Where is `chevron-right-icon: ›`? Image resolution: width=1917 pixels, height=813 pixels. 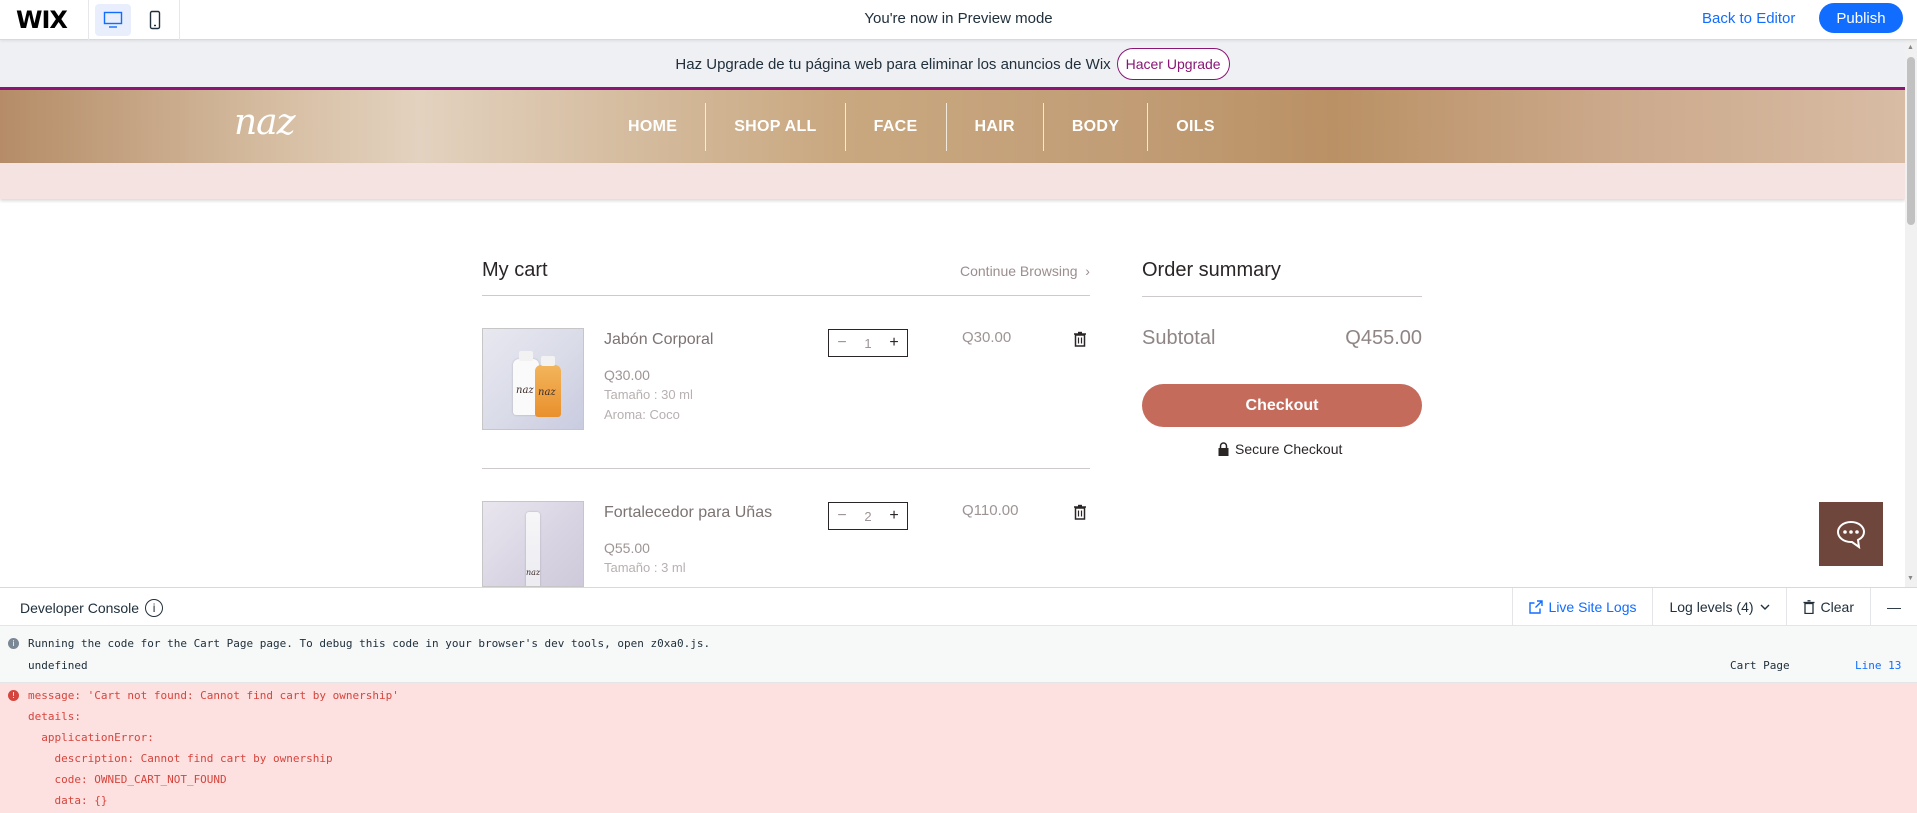 chevron-right-icon: › is located at coordinates (1085, 271).